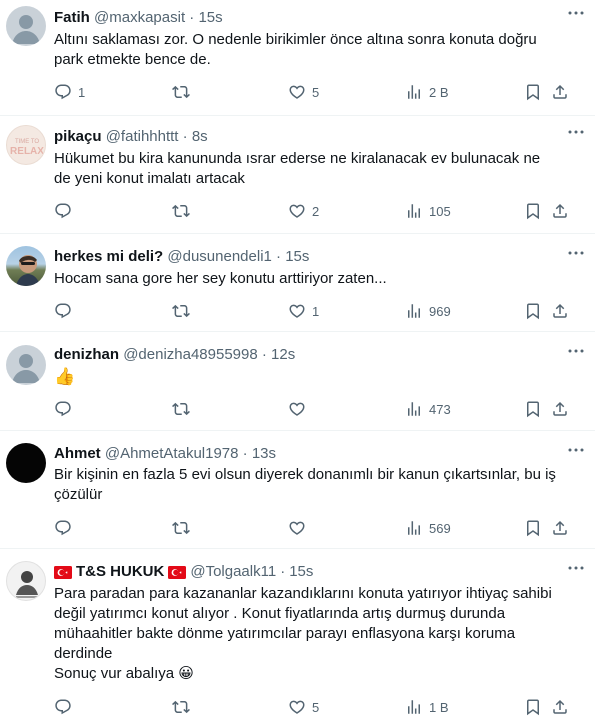 The height and width of the screenshot is (728, 595). I want to click on display-name: Ahmet, so click(77, 453).